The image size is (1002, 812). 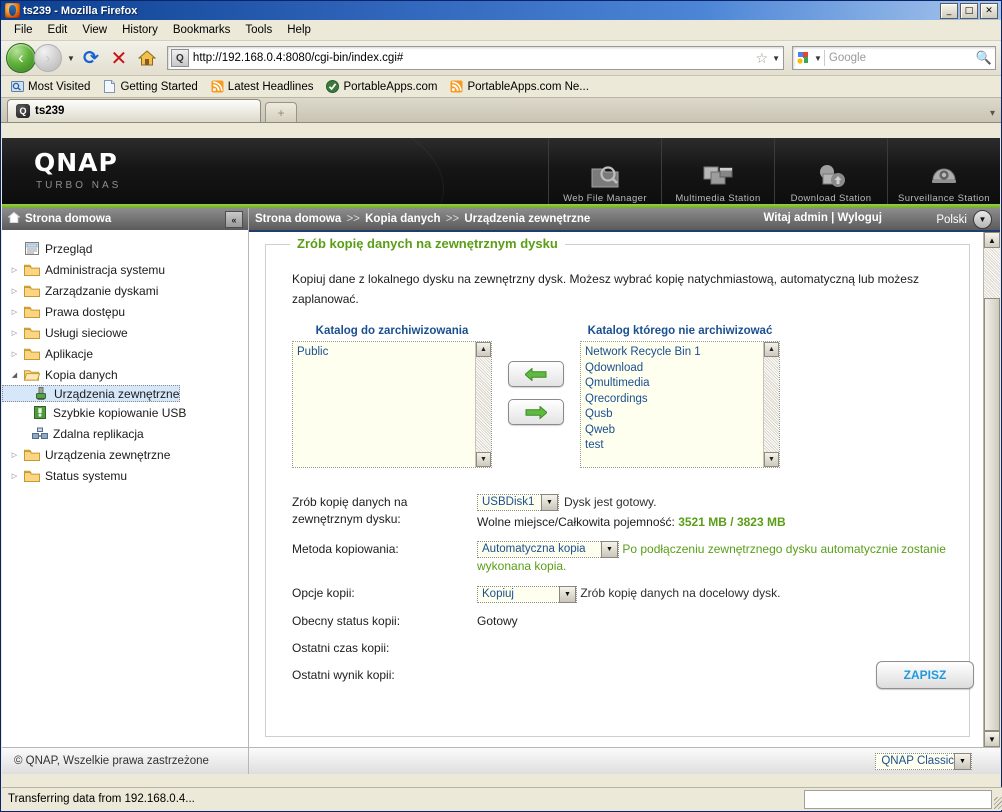 What do you see at coordinates (134, 110) in the screenshot?
I see `tab-ts239: Q ts239` at bounding box center [134, 110].